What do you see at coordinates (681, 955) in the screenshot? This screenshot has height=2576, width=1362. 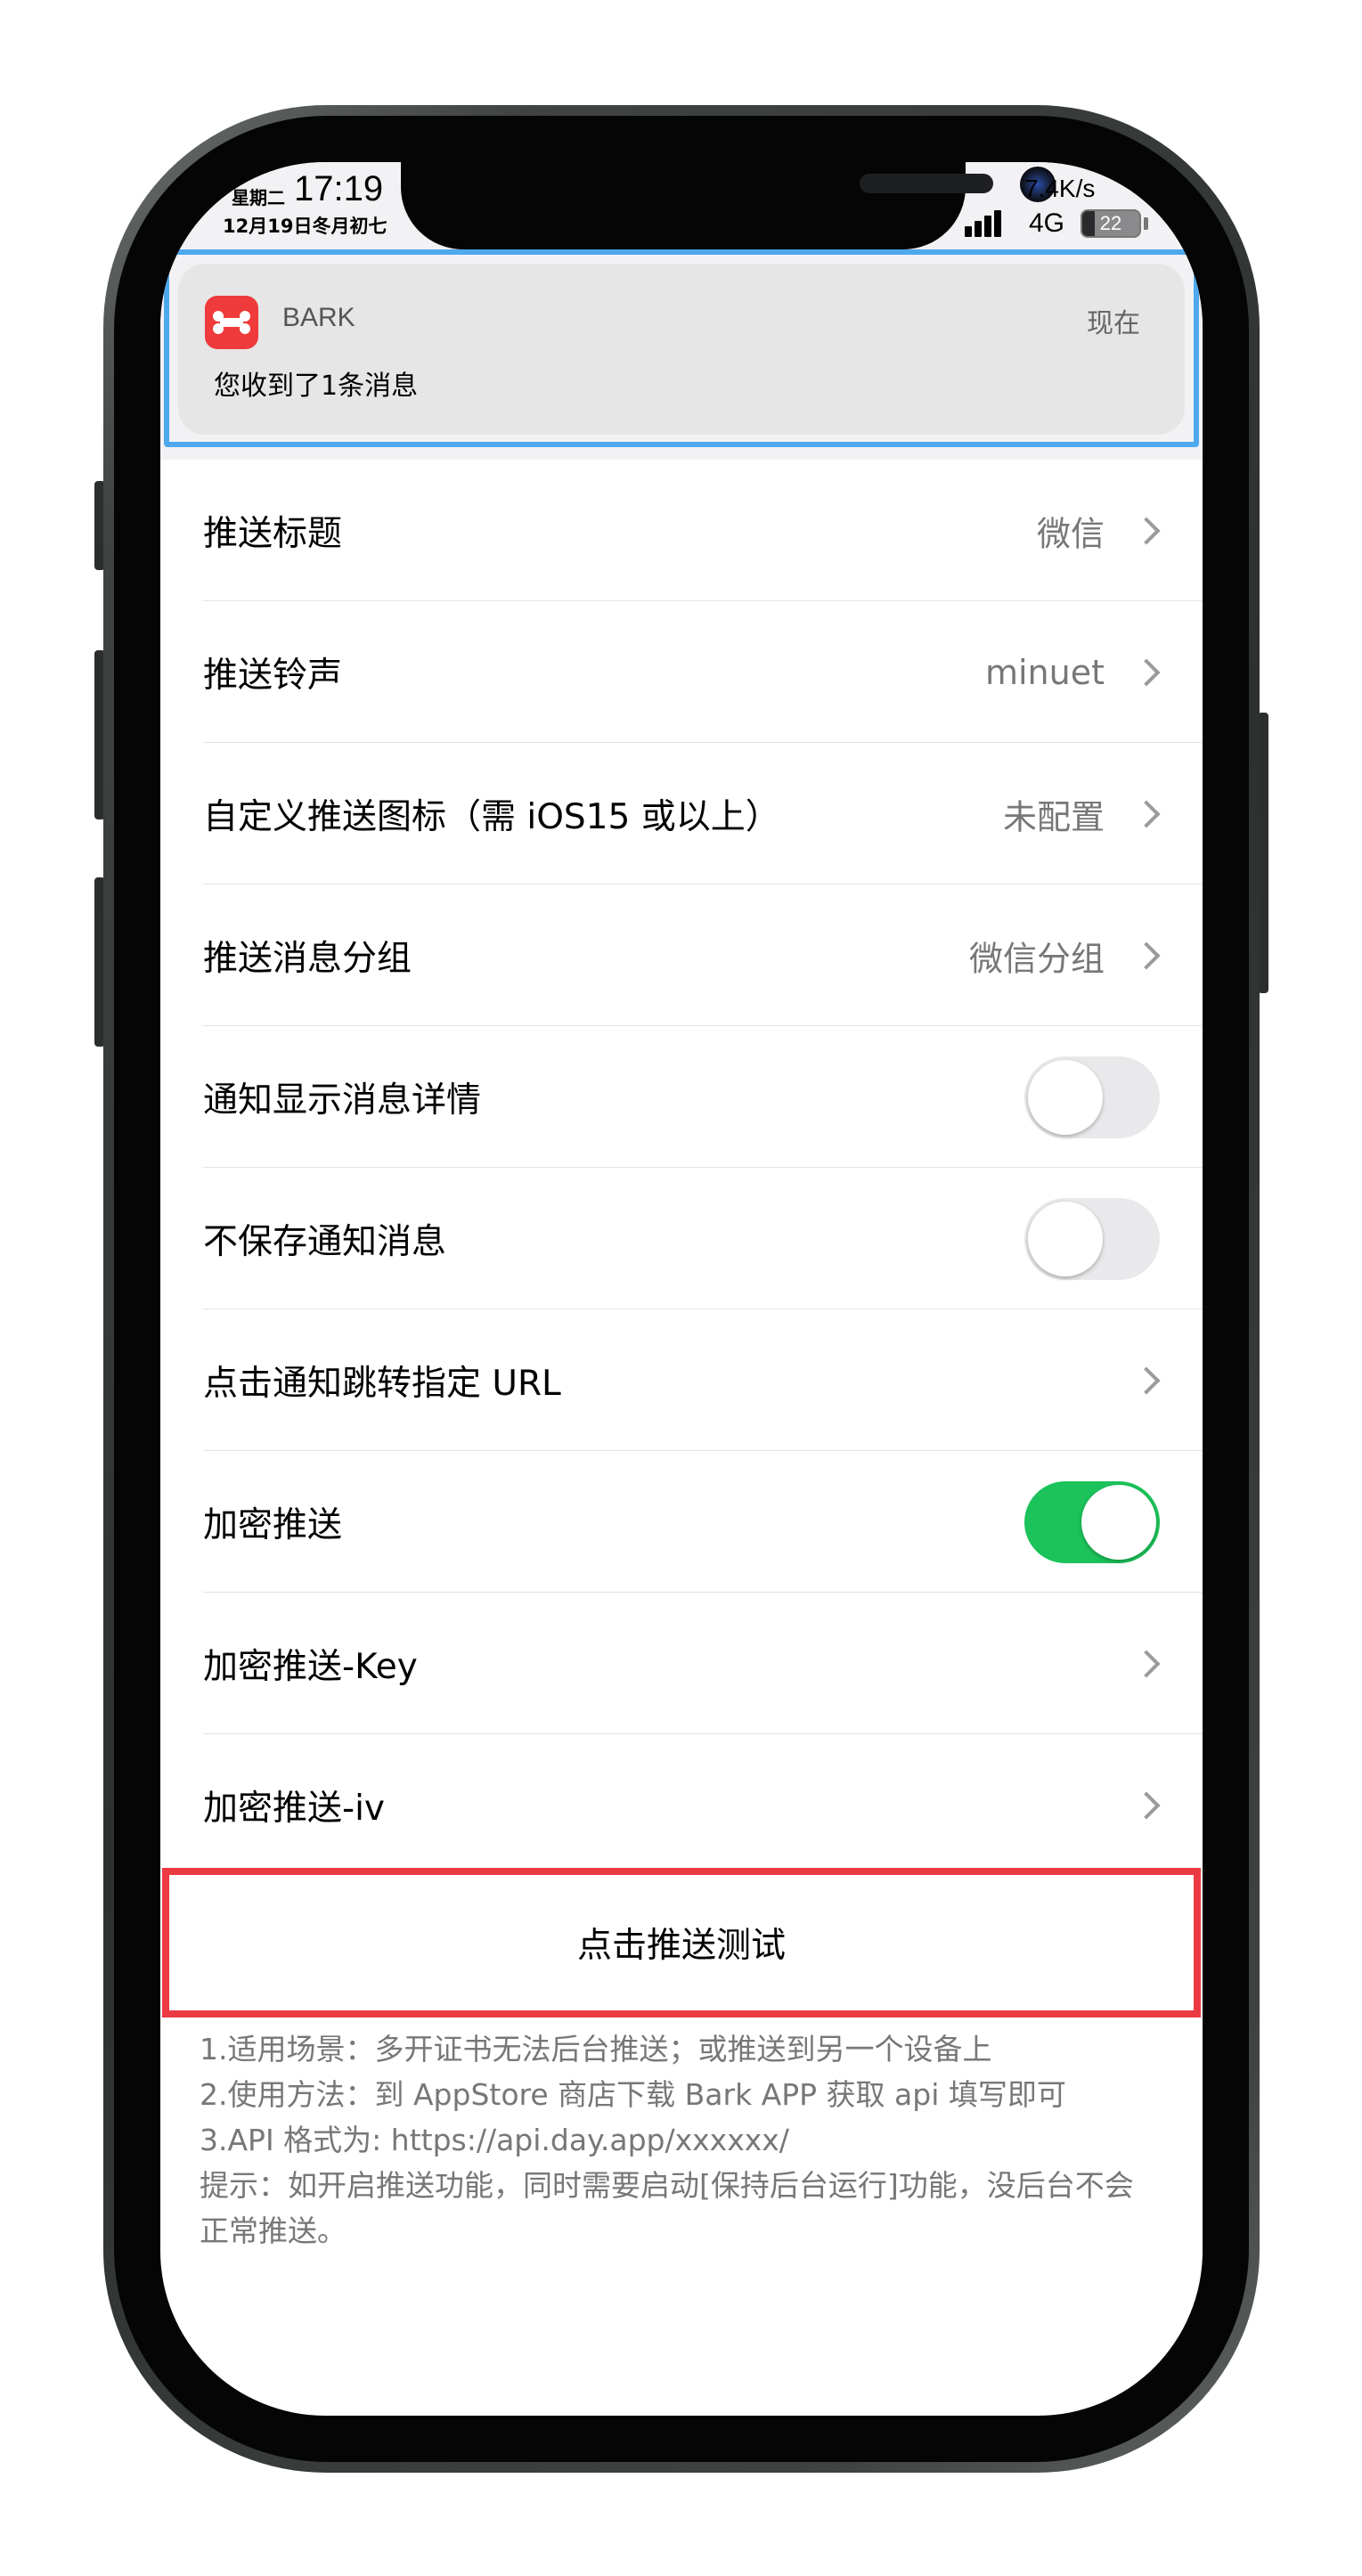 I see `row-push-group: 推送消息分组 微信分组` at bounding box center [681, 955].